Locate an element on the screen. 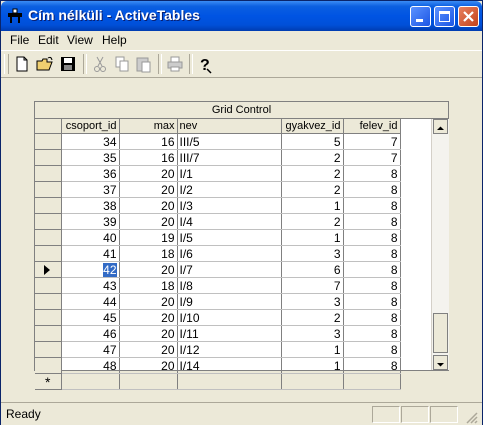  table-row: 35 16 III/7 2 7 is located at coordinates (226, 157).